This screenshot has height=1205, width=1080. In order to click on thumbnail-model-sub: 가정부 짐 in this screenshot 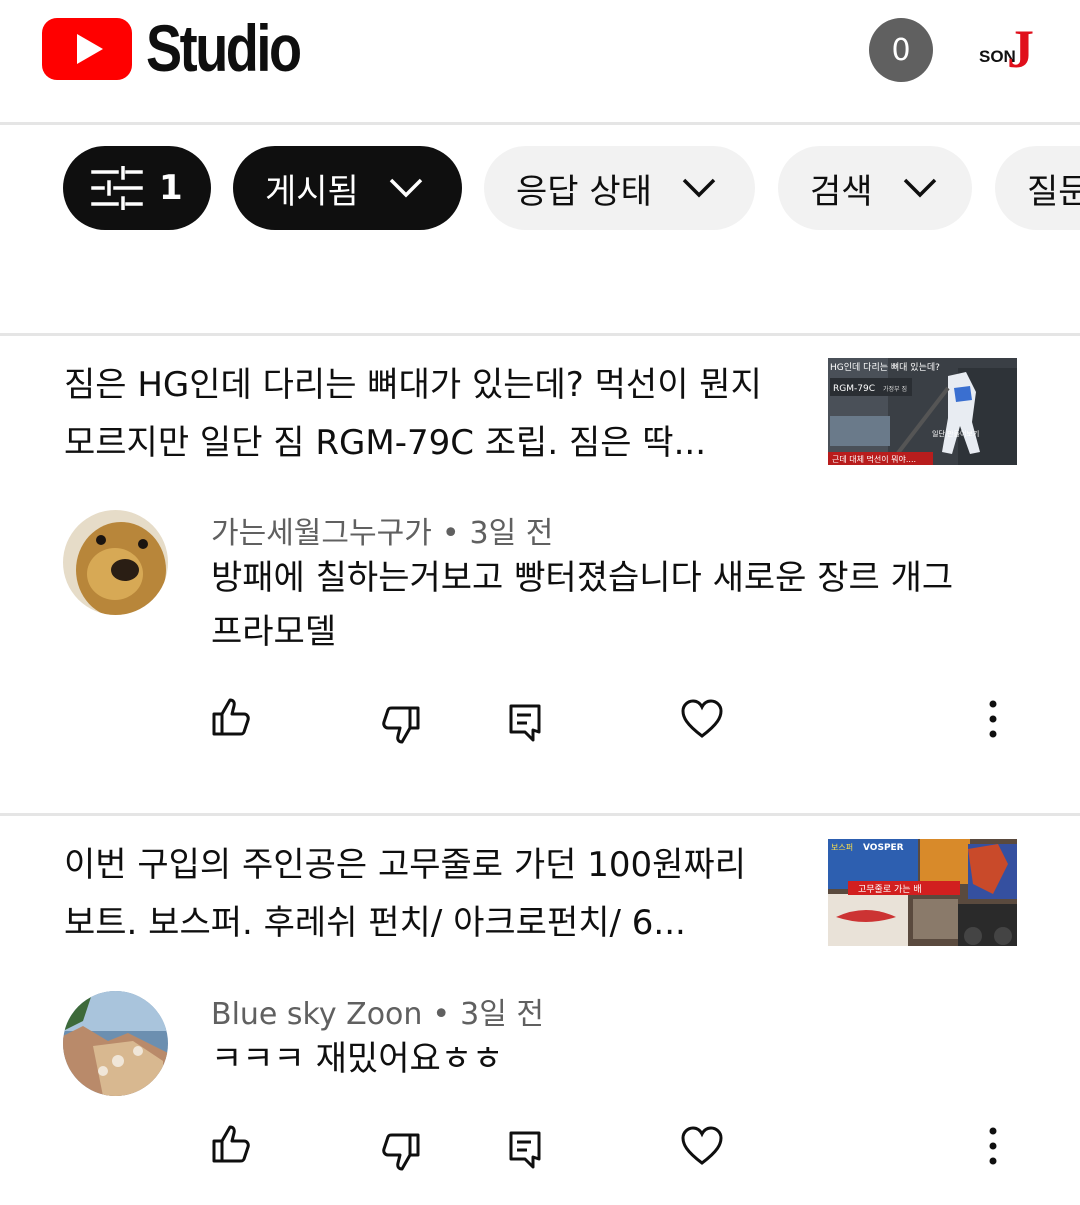, I will do `click(895, 389)`.